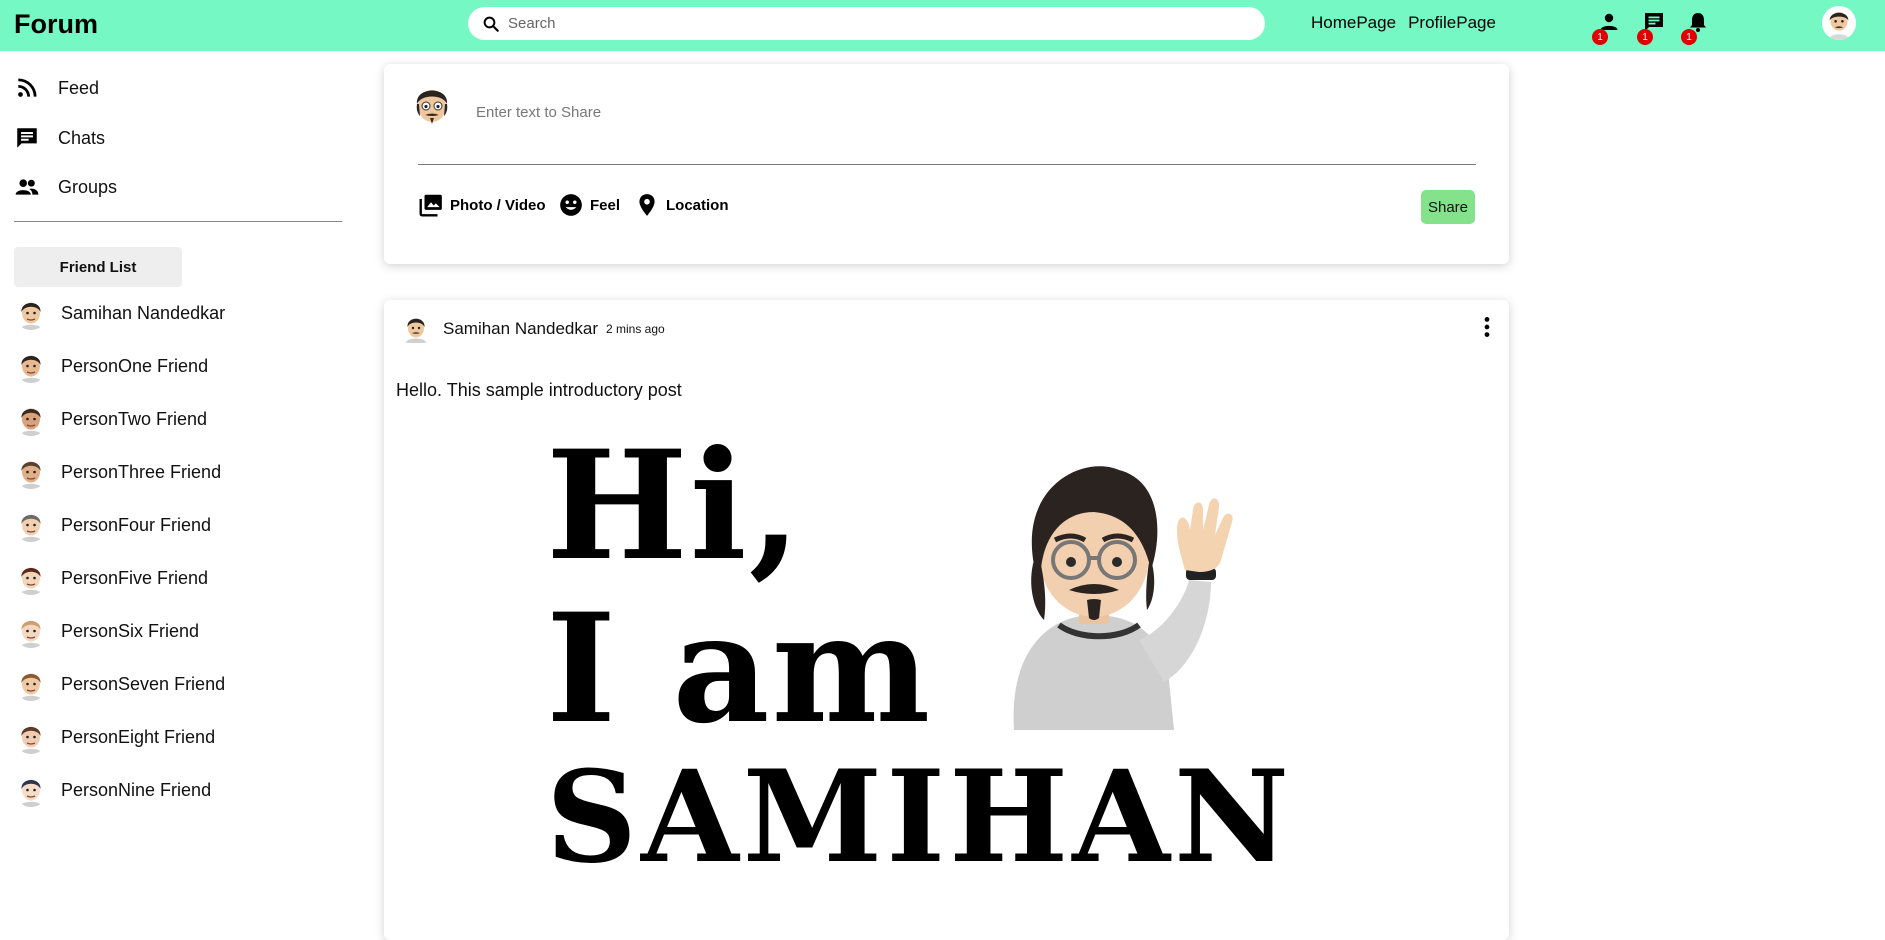  I want to click on friend-requests-button: 1, so click(1607, 27).